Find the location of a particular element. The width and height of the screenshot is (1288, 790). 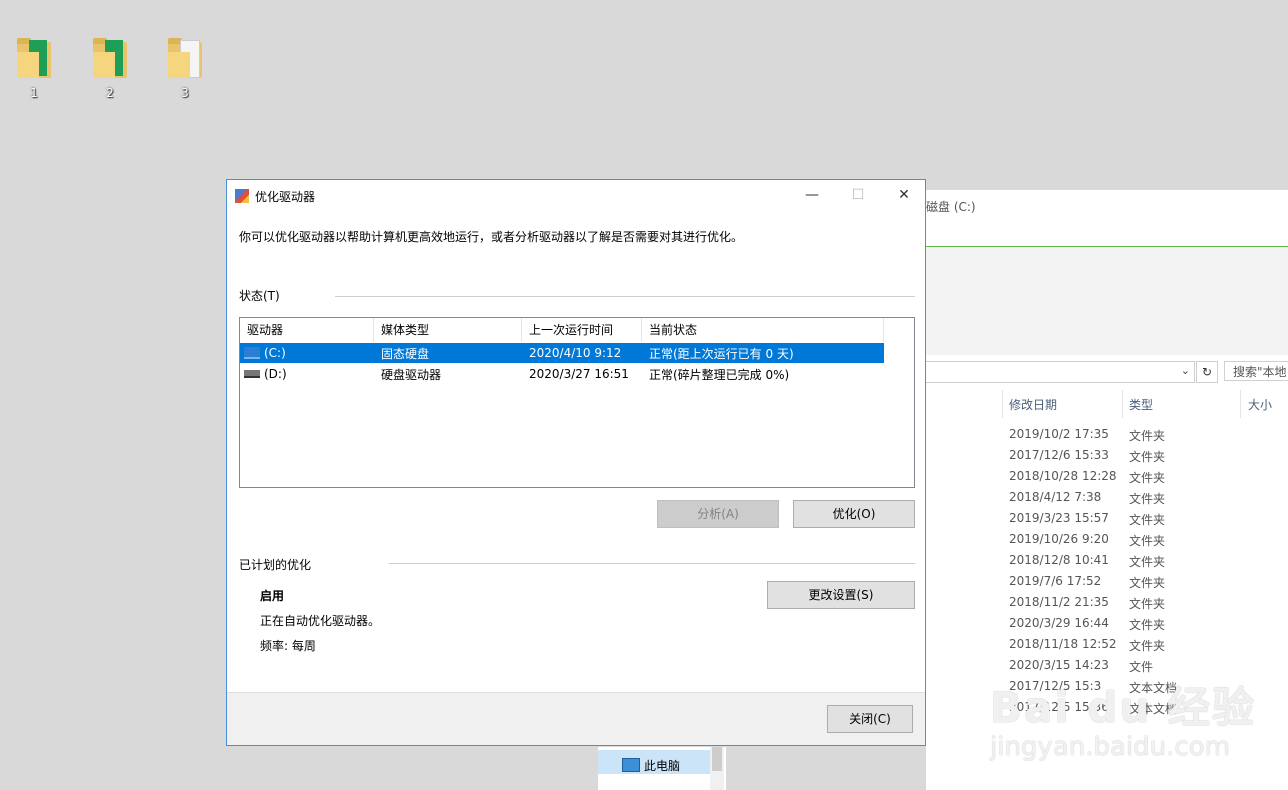

desktop-icon-3: 3 is located at coordinates (185, 69).